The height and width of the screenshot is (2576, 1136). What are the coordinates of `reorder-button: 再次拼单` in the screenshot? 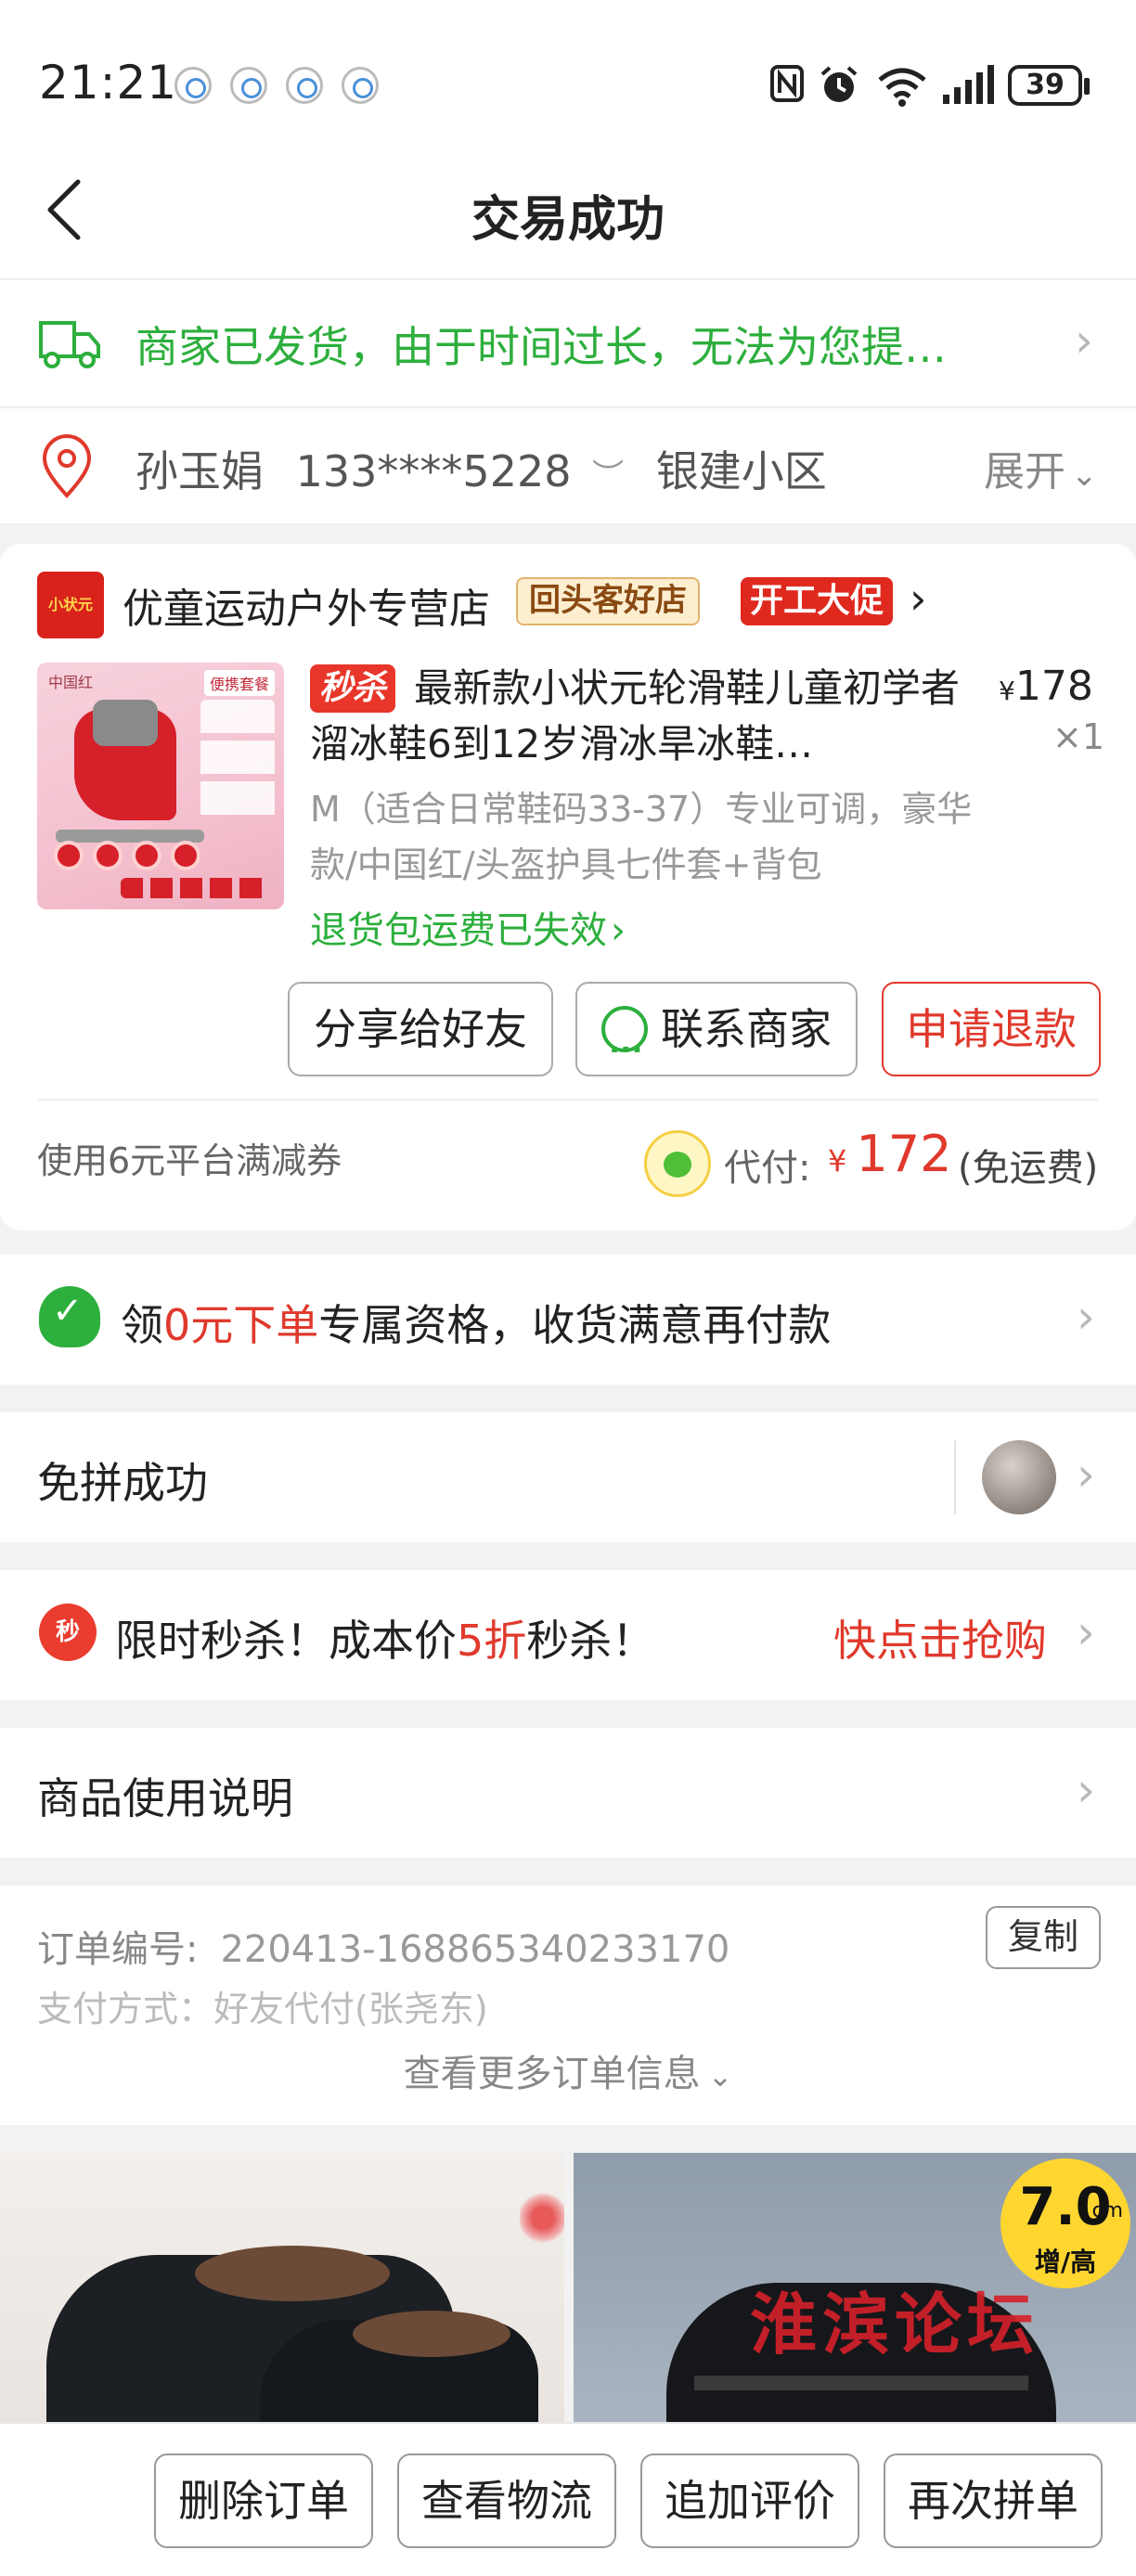 It's located at (993, 2501).